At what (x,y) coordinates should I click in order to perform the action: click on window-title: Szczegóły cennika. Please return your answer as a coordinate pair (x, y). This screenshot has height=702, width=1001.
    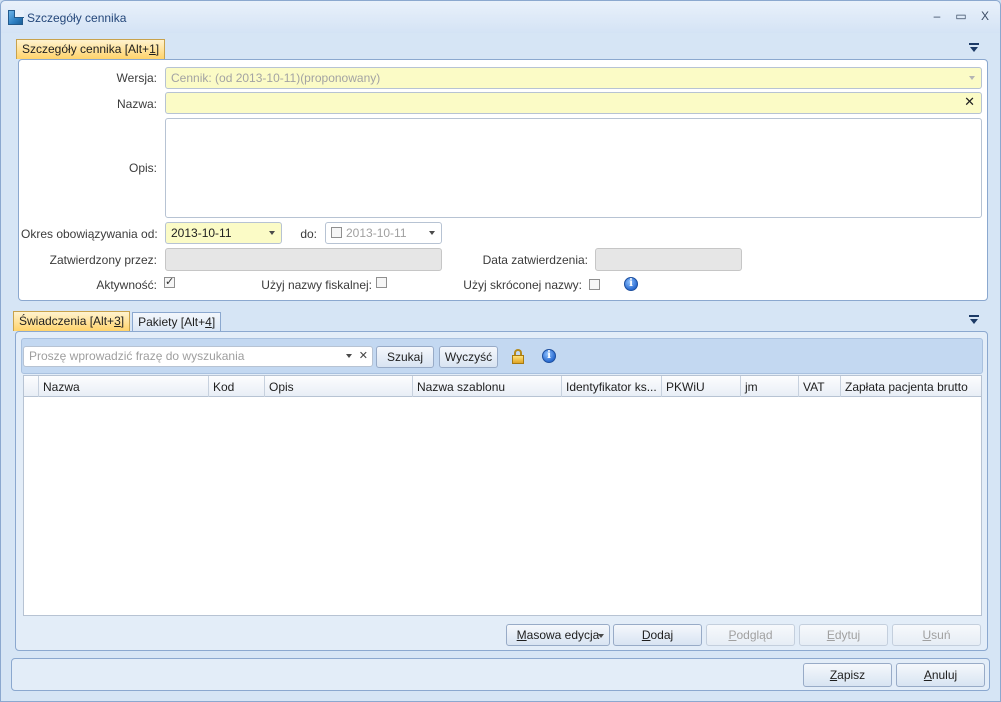
    Looking at the image, I should click on (77, 18).